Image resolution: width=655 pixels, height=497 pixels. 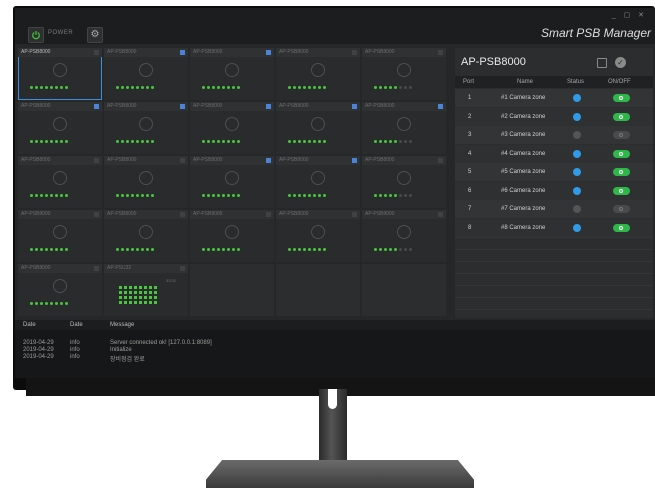 What do you see at coordinates (620, 62) in the screenshot?
I see `check-icon: ✓` at bounding box center [620, 62].